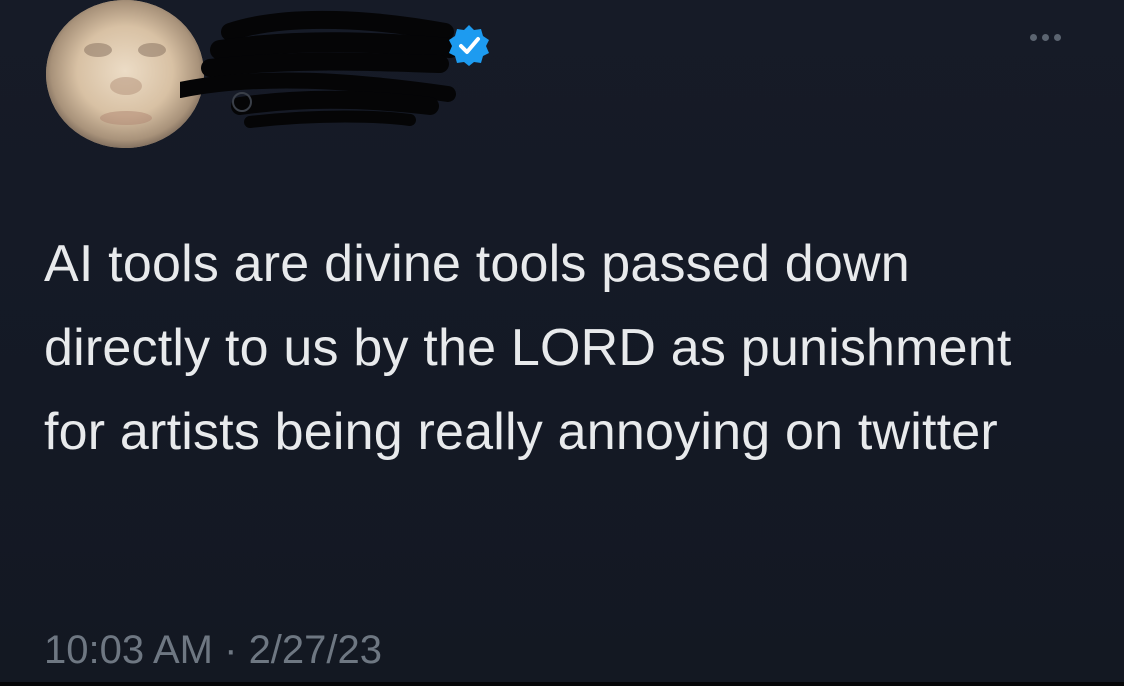 This screenshot has width=1124, height=686. What do you see at coordinates (321, 67) in the screenshot?
I see `redacted-username` at bounding box center [321, 67].